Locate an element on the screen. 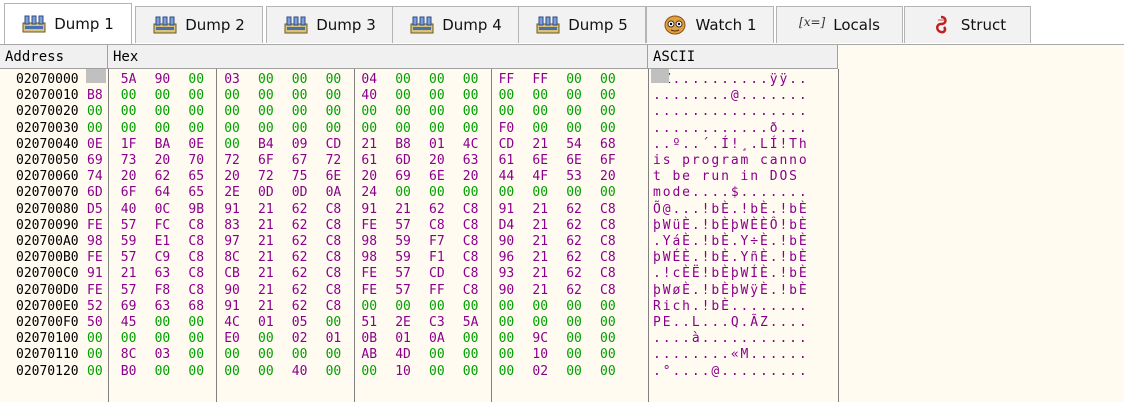 This screenshot has width=1124, height=402. hex-byte: 72 is located at coordinates (267, 176).